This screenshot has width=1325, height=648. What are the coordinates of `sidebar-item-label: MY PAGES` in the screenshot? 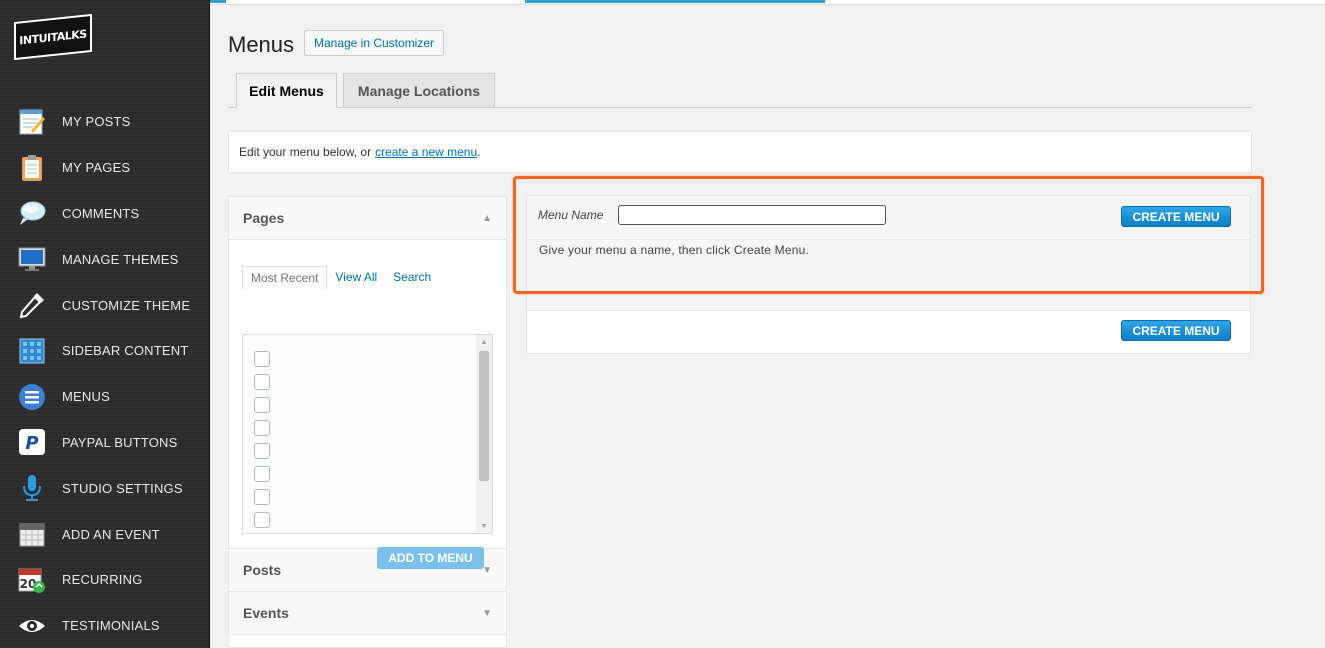 It's located at (96, 168).